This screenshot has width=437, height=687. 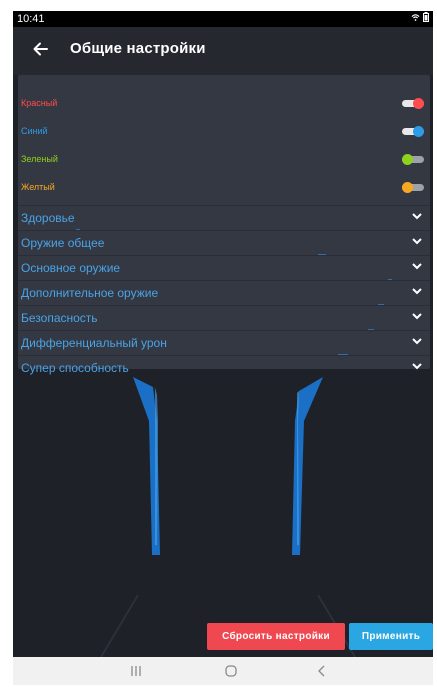 I want to click on recents-icon, so click(x=136, y=671).